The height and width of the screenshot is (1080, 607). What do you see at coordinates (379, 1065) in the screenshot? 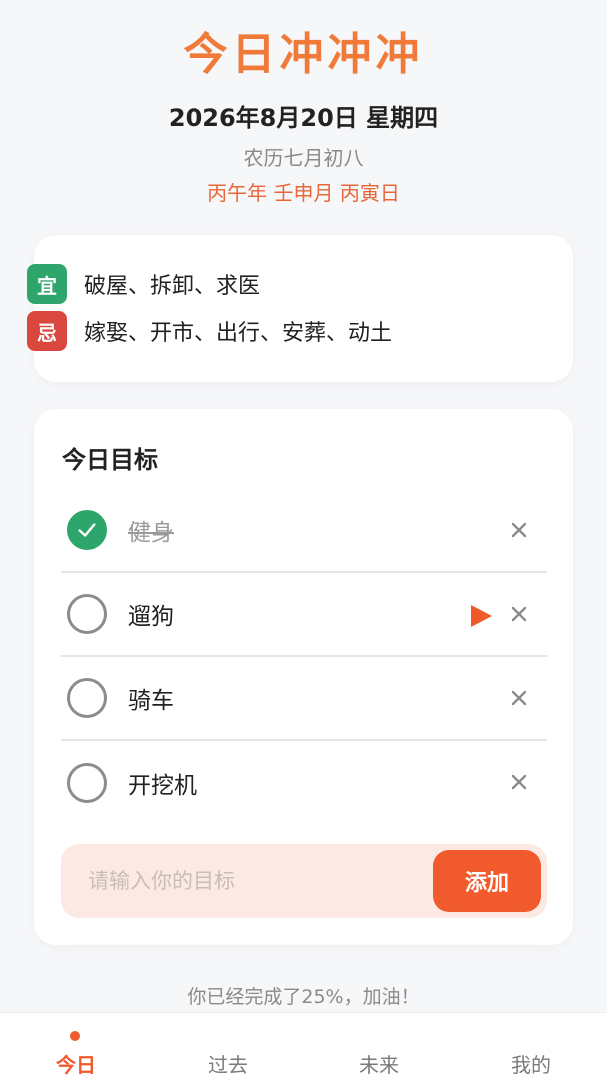
I see `tab-label: 未来` at bounding box center [379, 1065].